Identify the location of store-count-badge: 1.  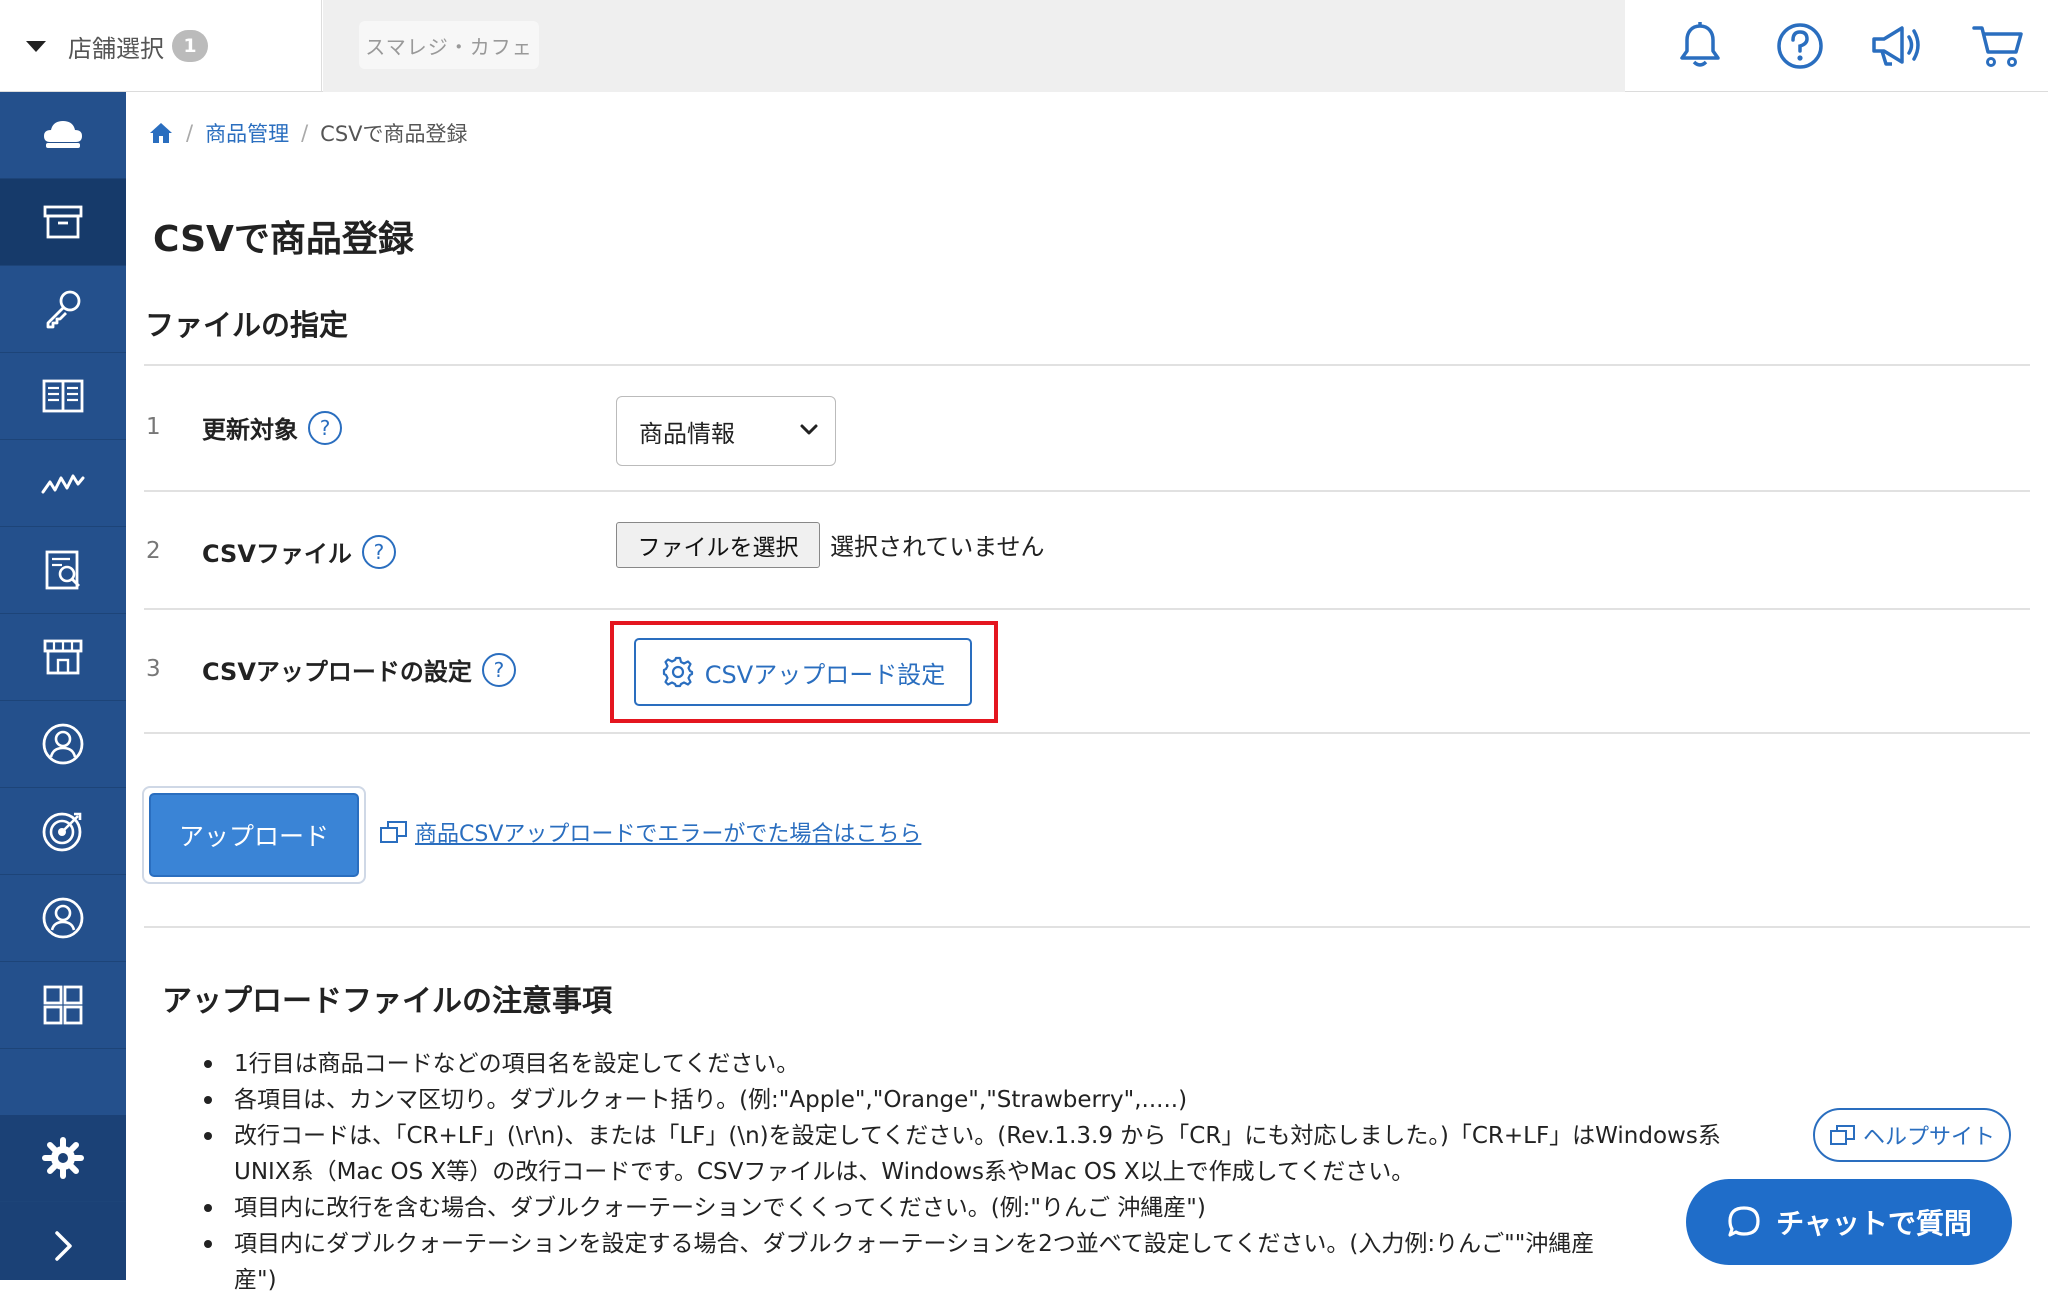
(190, 46).